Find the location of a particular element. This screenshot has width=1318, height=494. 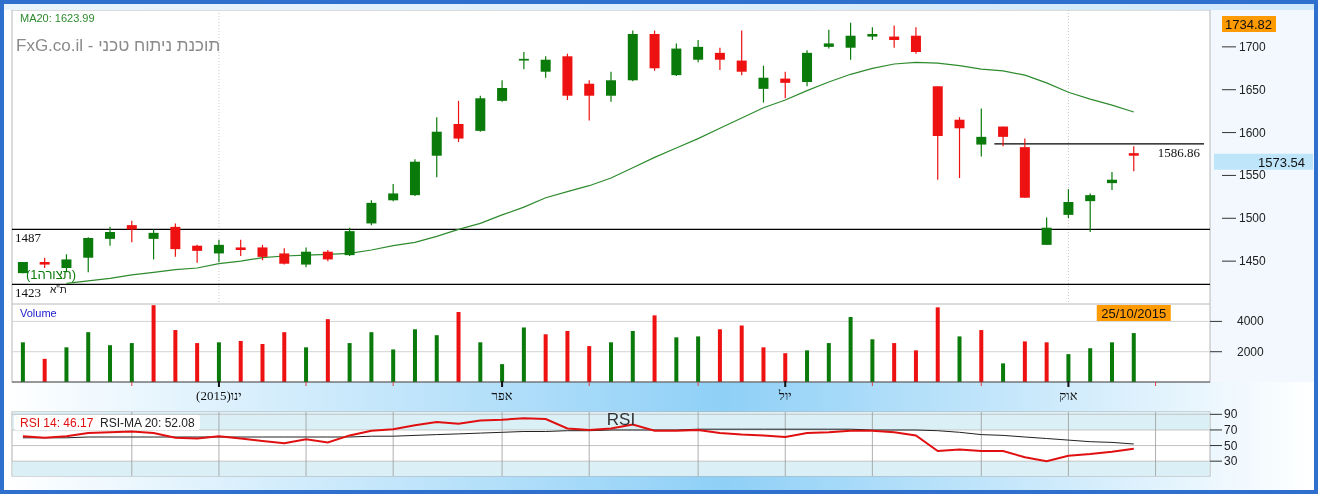

axis-label: אפר is located at coordinates (502, 395).